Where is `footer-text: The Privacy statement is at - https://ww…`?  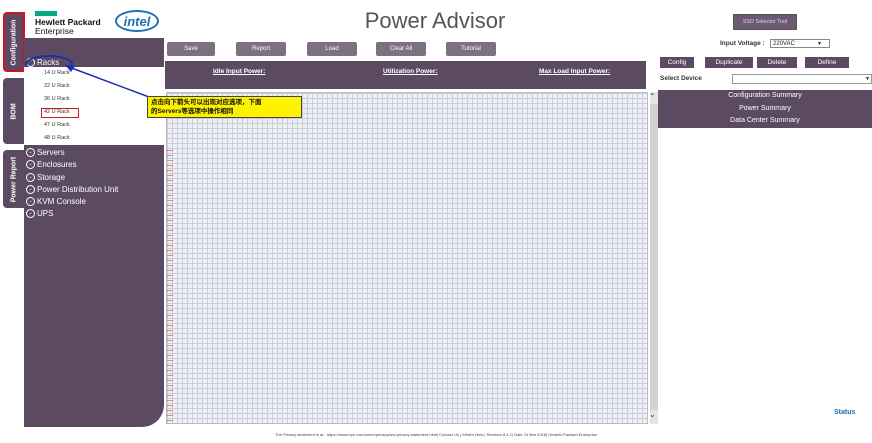 footer-text: The Privacy statement is at - https://ww… is located at coordinates (436, 434).